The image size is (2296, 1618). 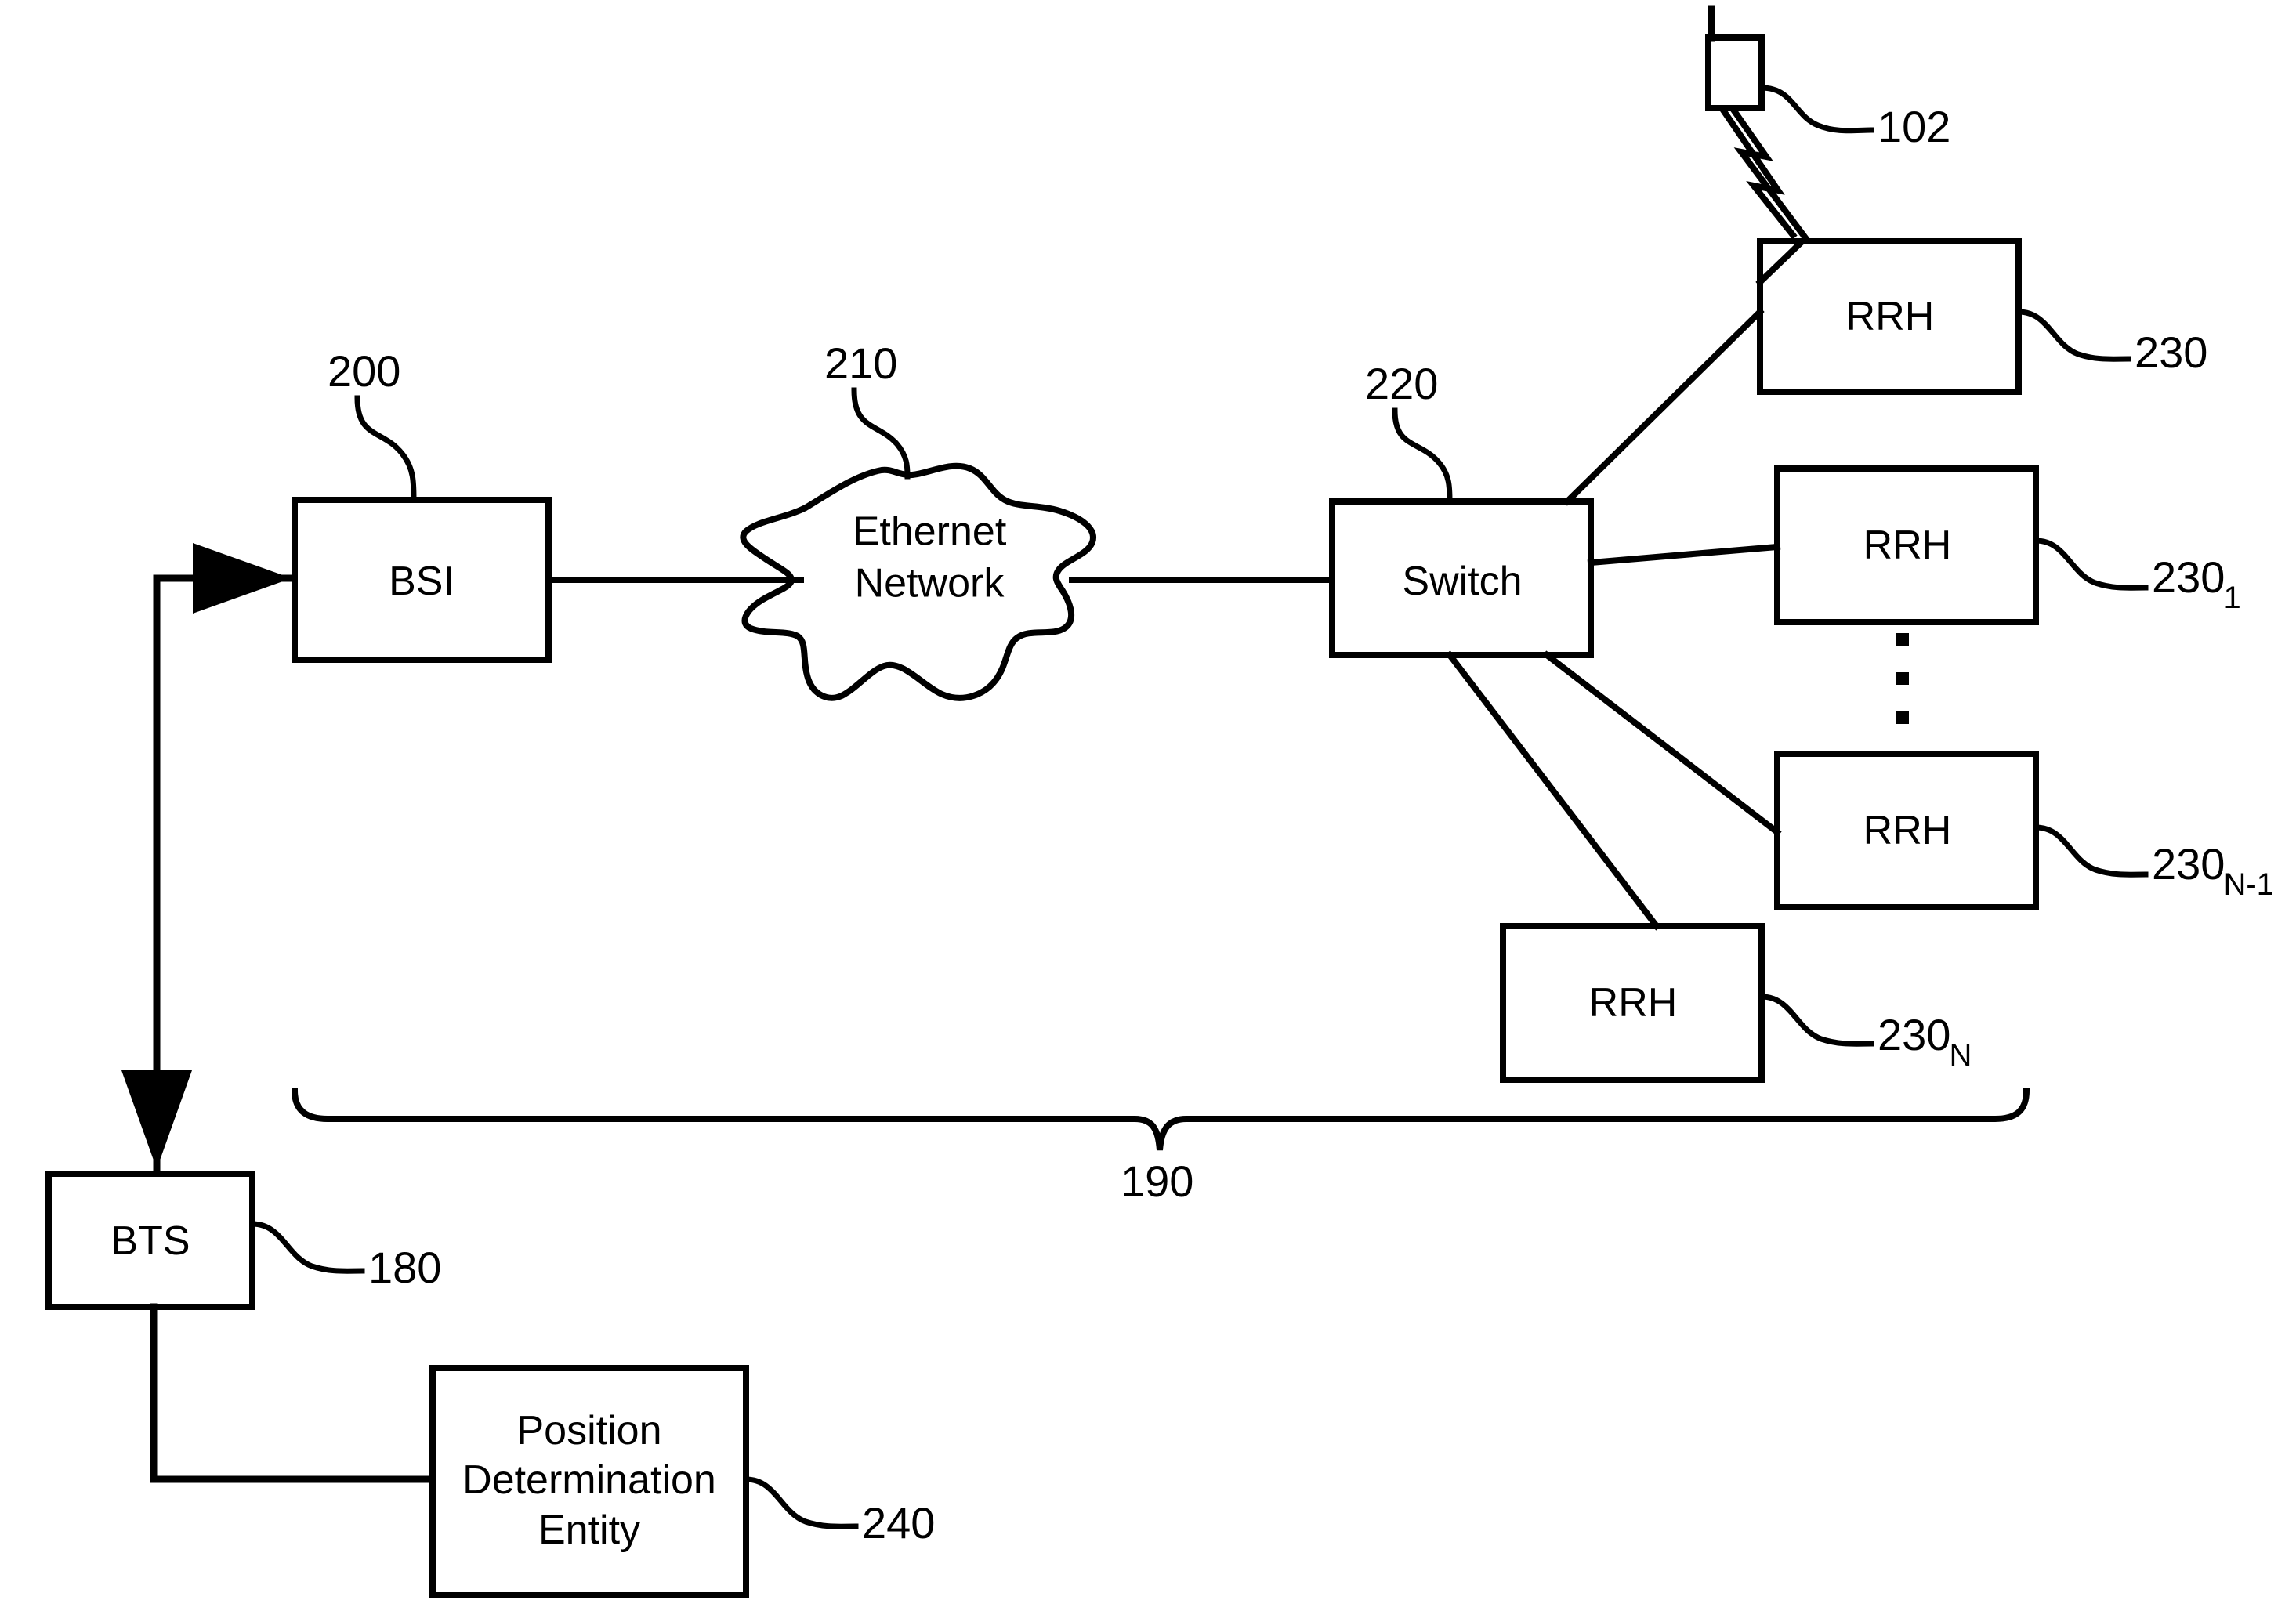 I want to click on ref-240: 240, so click(x=899, y=1522).